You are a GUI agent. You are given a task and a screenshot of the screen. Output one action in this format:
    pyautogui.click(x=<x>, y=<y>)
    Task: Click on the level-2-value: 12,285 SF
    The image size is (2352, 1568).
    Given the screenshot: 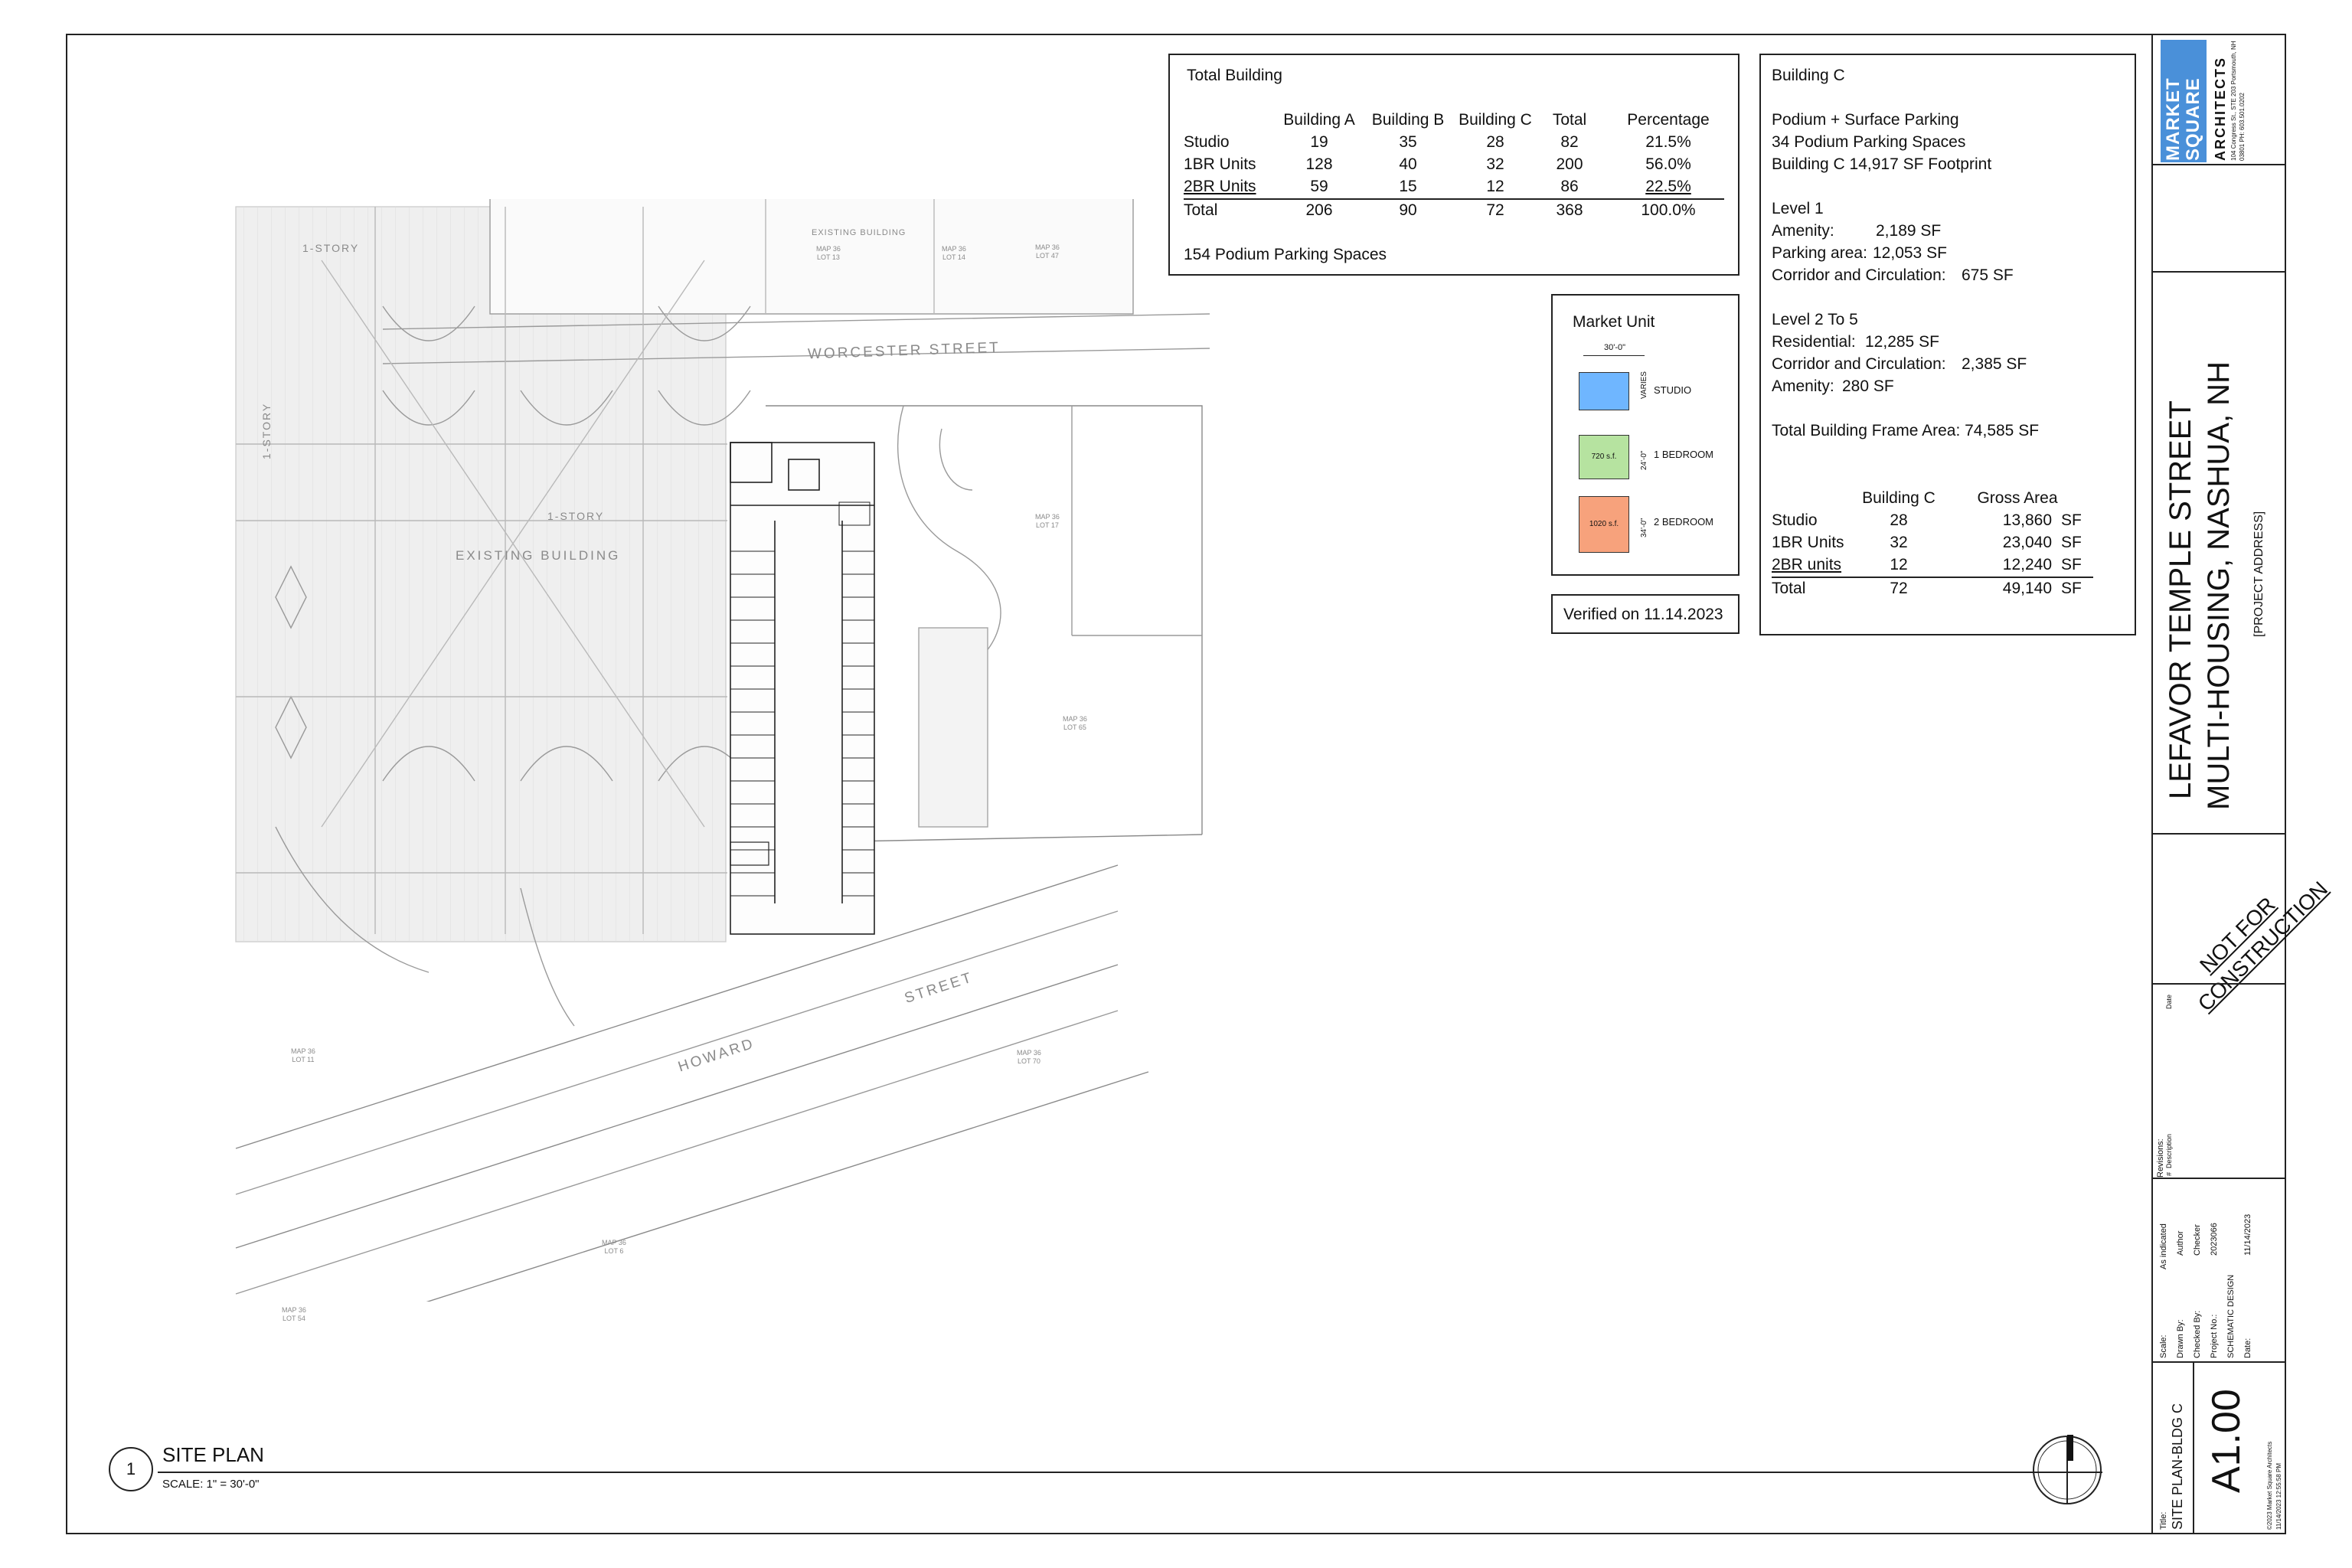 What is the action you would take?
    pyautogui.click(x=1902, y=342)
    